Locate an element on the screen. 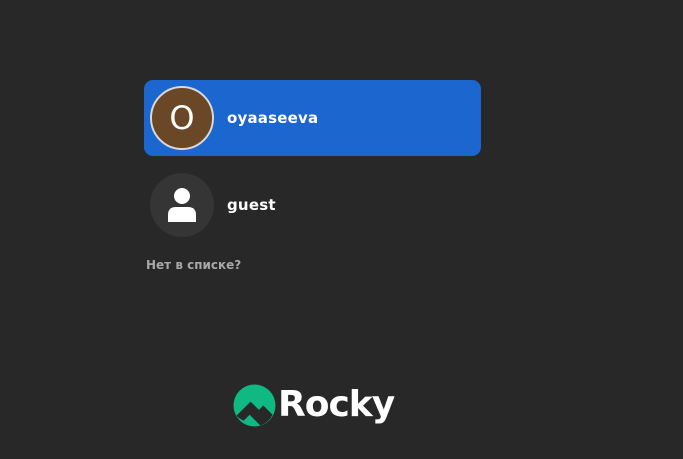 The image size is (683, 459). user-name-label: oyaaseeva is located at coordinates (273, 118).